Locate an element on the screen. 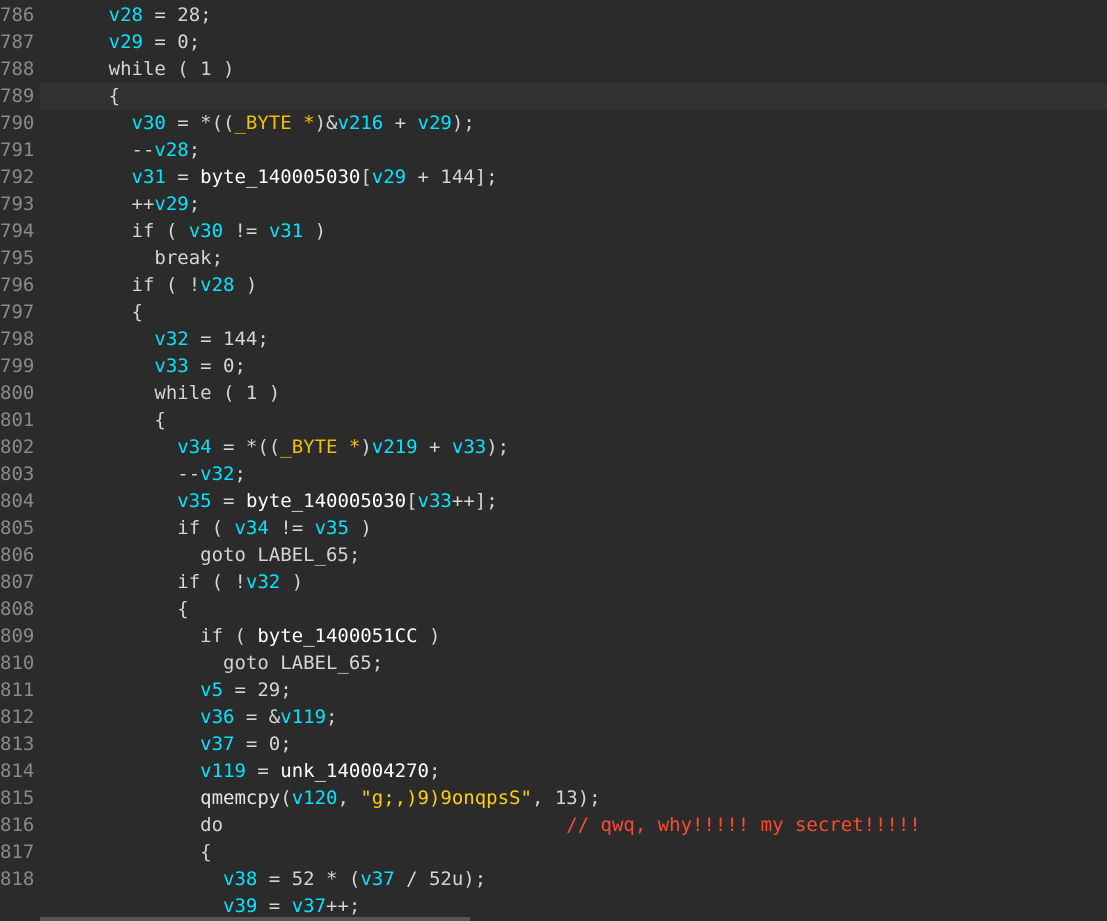 Image resolution: width=1107 pixels, height=921 pixels. code-token: byte_140005030 is located at coordinates (326, 501).